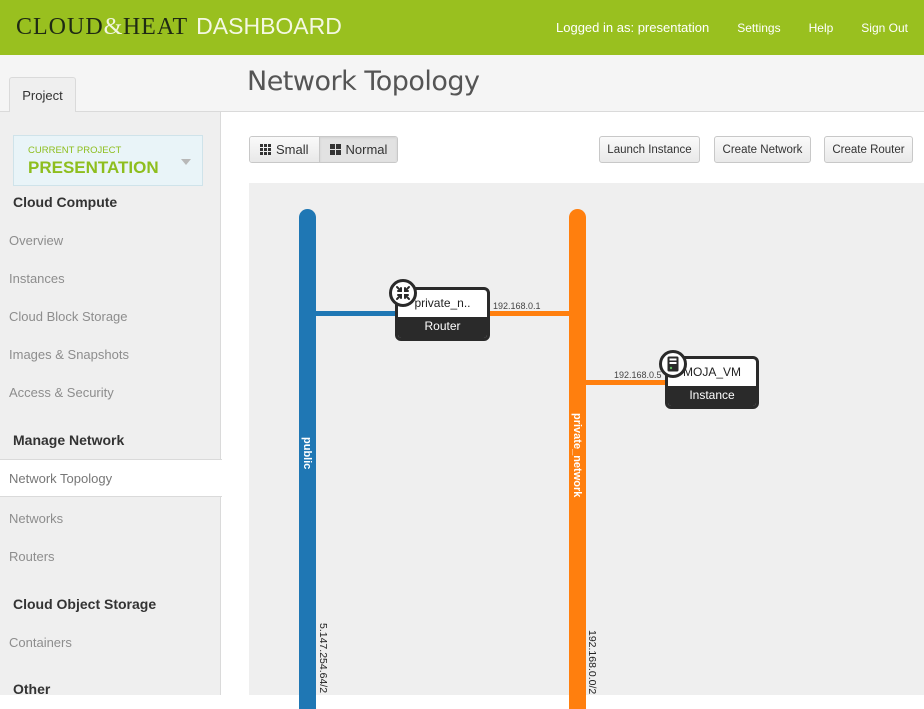 The image size is (924, 709). I want to click on server-icon, so click(673, 364).